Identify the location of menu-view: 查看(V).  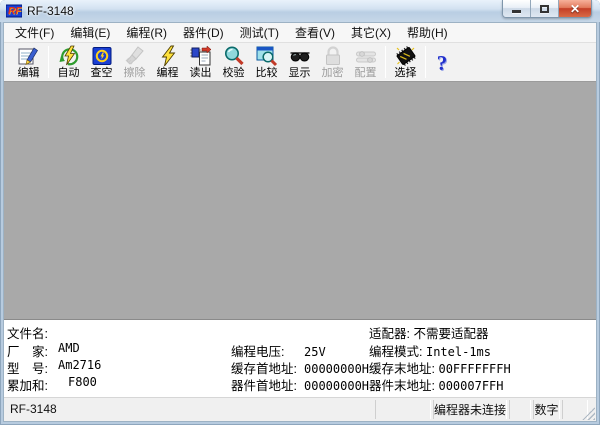
(315, 32).